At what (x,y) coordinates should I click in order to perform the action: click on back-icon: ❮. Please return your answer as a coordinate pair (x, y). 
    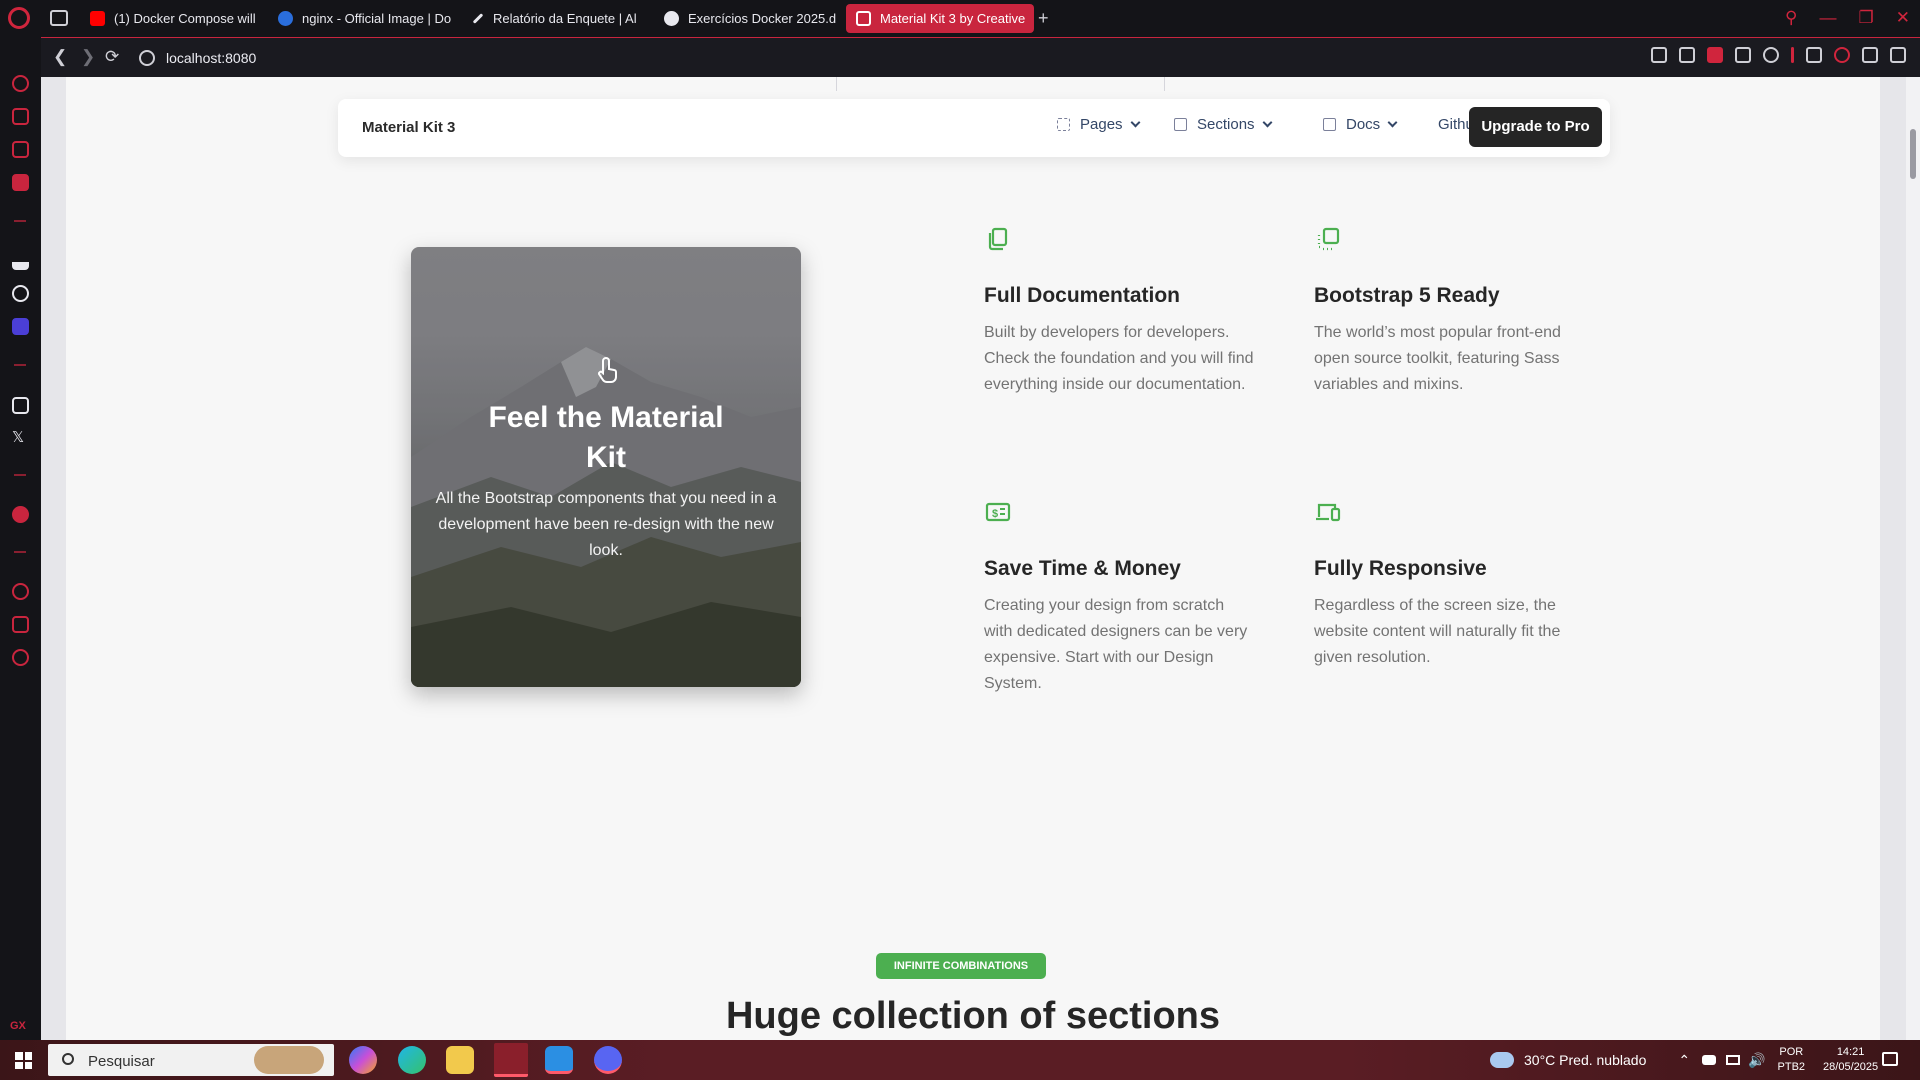
    Looking at the image, I should click on (60, 57).